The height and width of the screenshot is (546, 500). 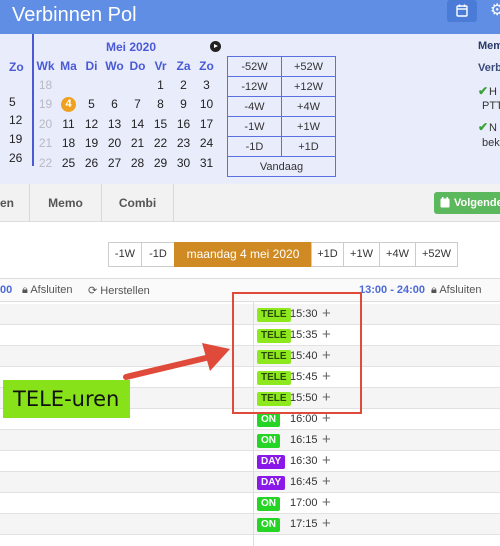 I want to click on calendar-day: 3, so click(x=206, y=85).